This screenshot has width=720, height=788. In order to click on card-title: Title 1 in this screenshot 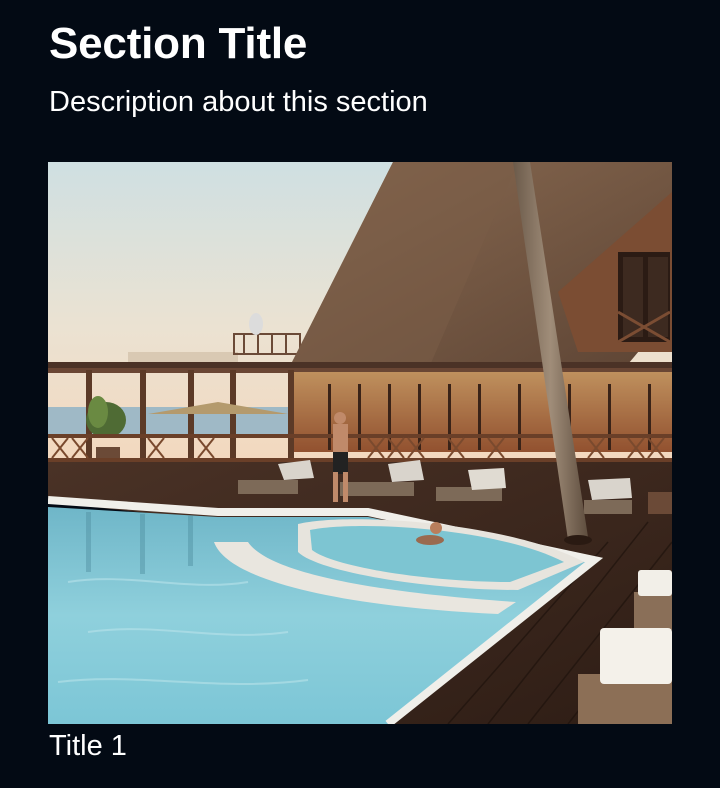, I will do `click(88, 746)`.